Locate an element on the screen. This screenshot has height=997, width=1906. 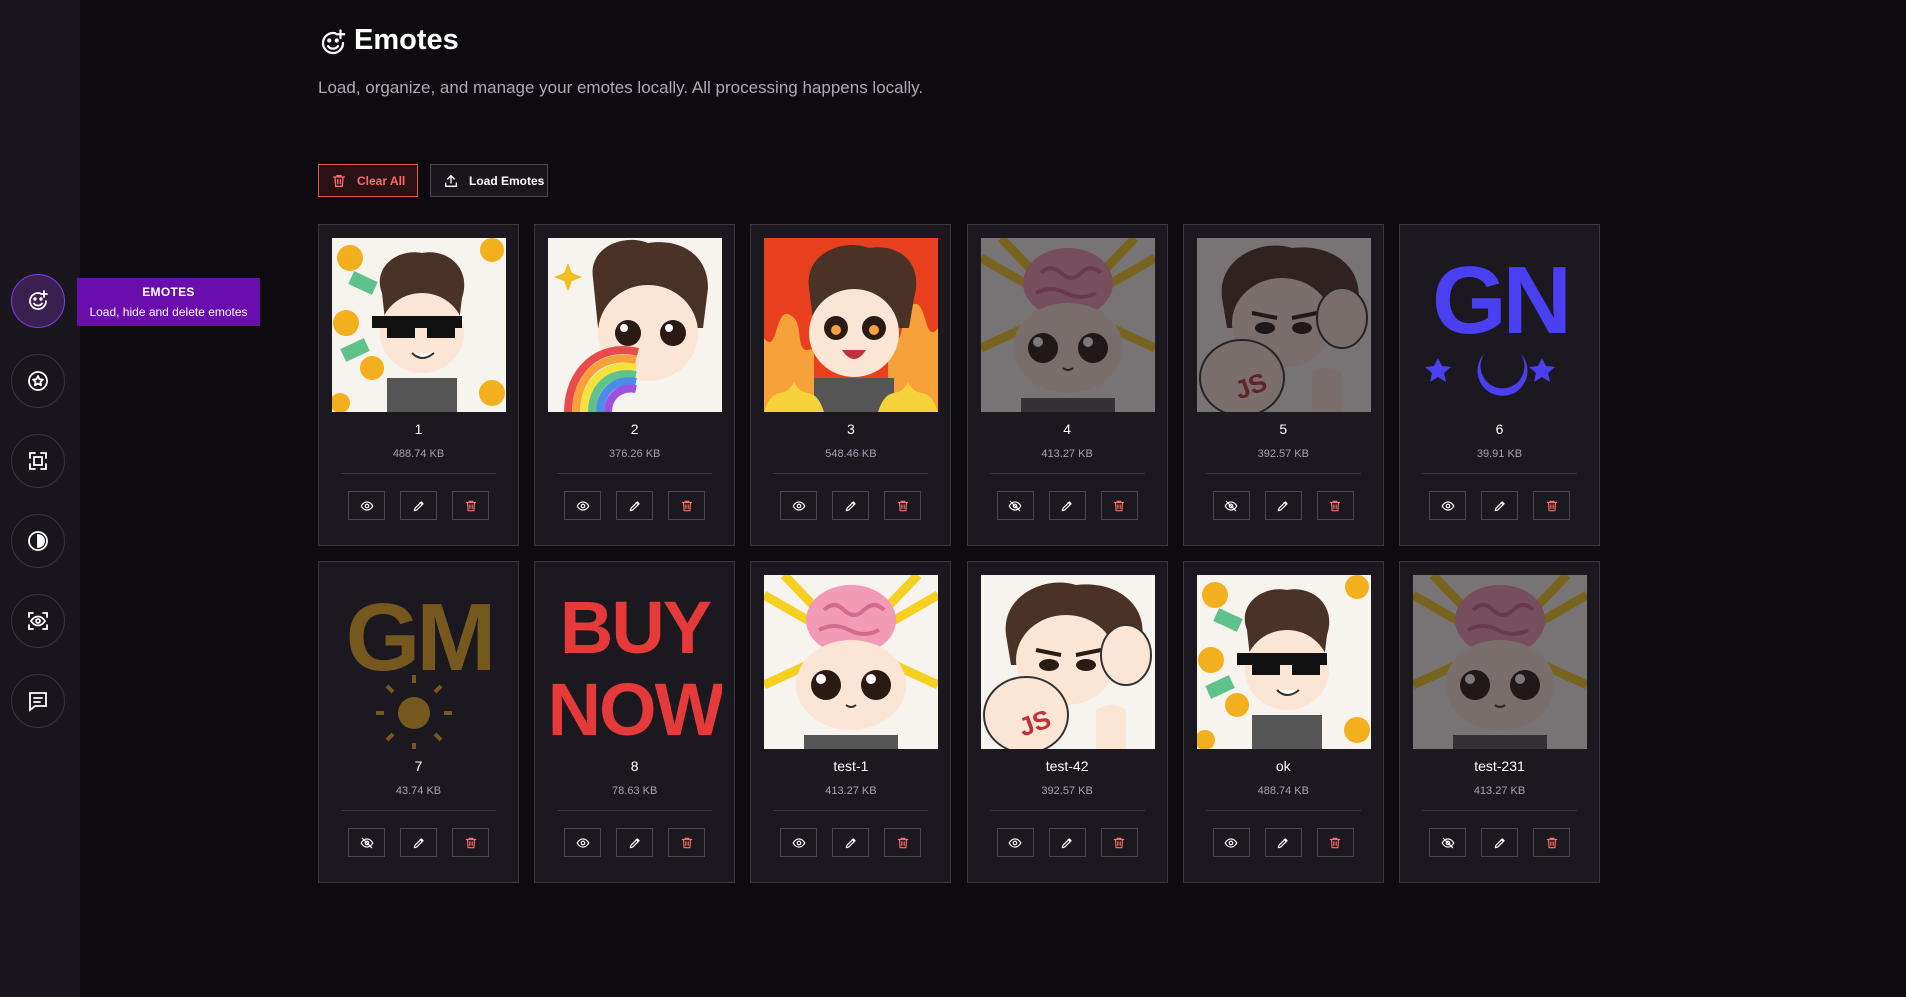
emote-size: 43.74 KB is located at coordinates (418, 791).